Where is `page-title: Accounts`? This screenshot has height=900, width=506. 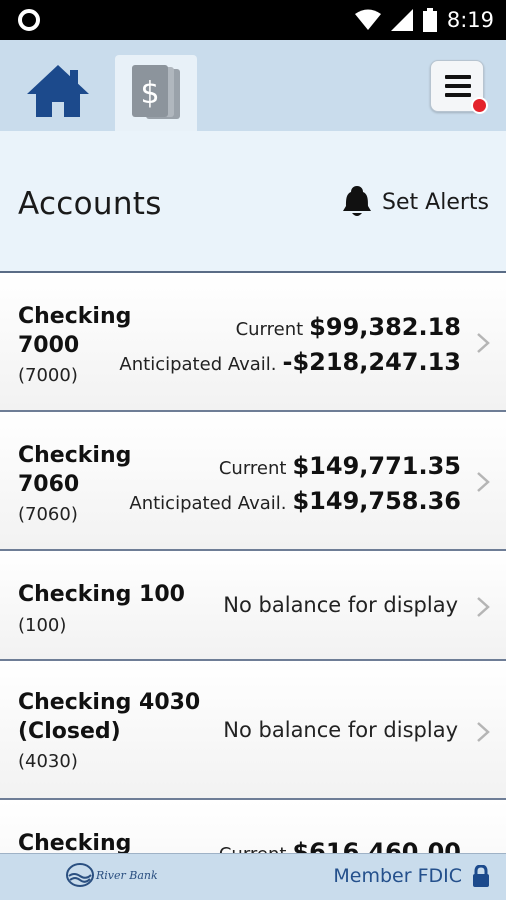
page-title: Accounts is located at coordinates (90, 204).